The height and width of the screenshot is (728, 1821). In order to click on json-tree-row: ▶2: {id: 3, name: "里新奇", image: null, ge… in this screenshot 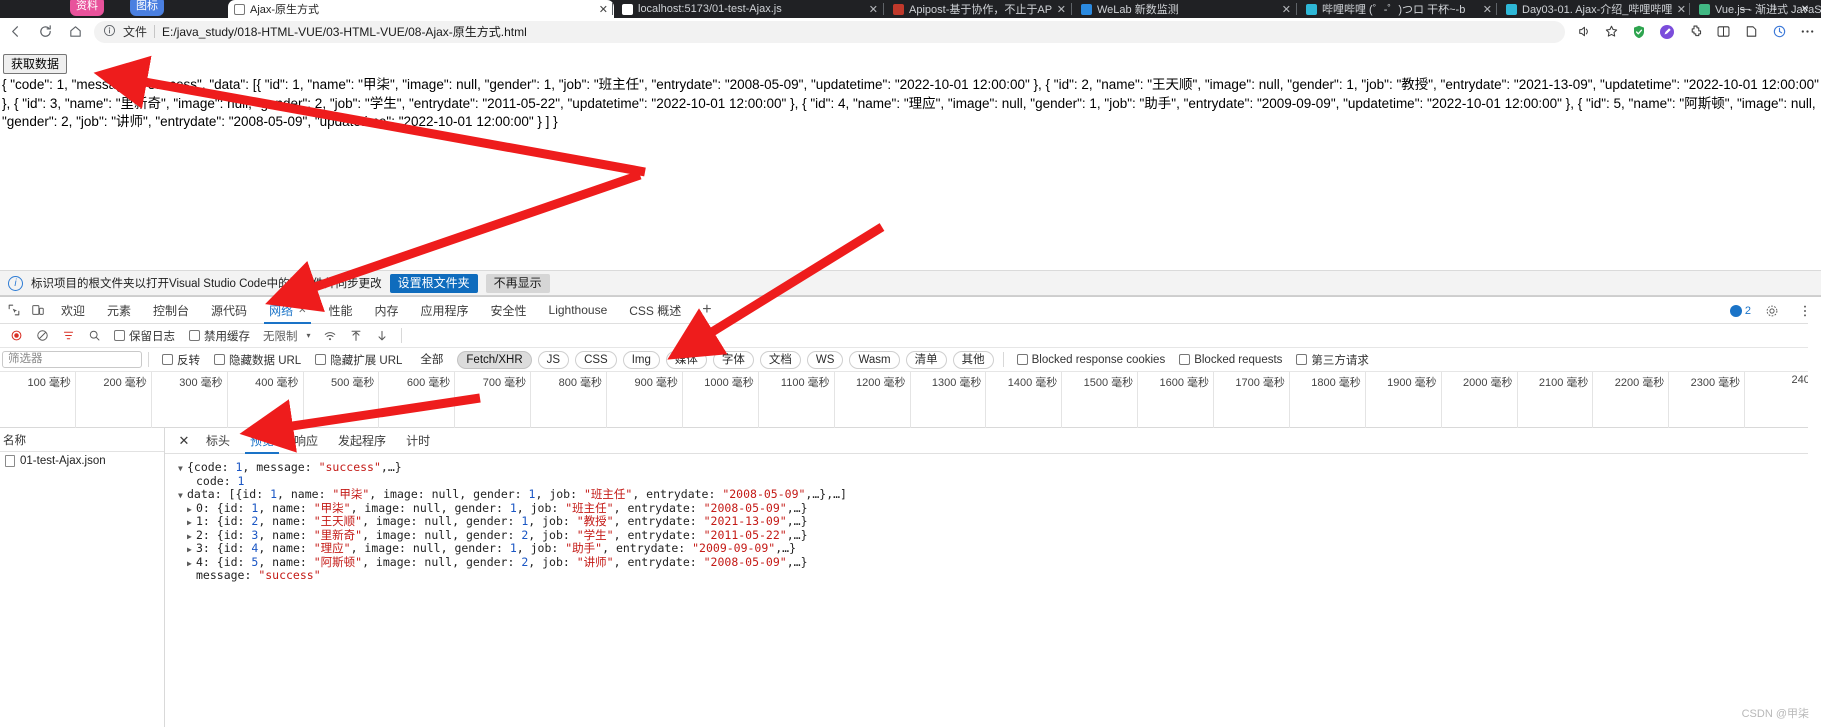, I will do `click(999, 535)`.